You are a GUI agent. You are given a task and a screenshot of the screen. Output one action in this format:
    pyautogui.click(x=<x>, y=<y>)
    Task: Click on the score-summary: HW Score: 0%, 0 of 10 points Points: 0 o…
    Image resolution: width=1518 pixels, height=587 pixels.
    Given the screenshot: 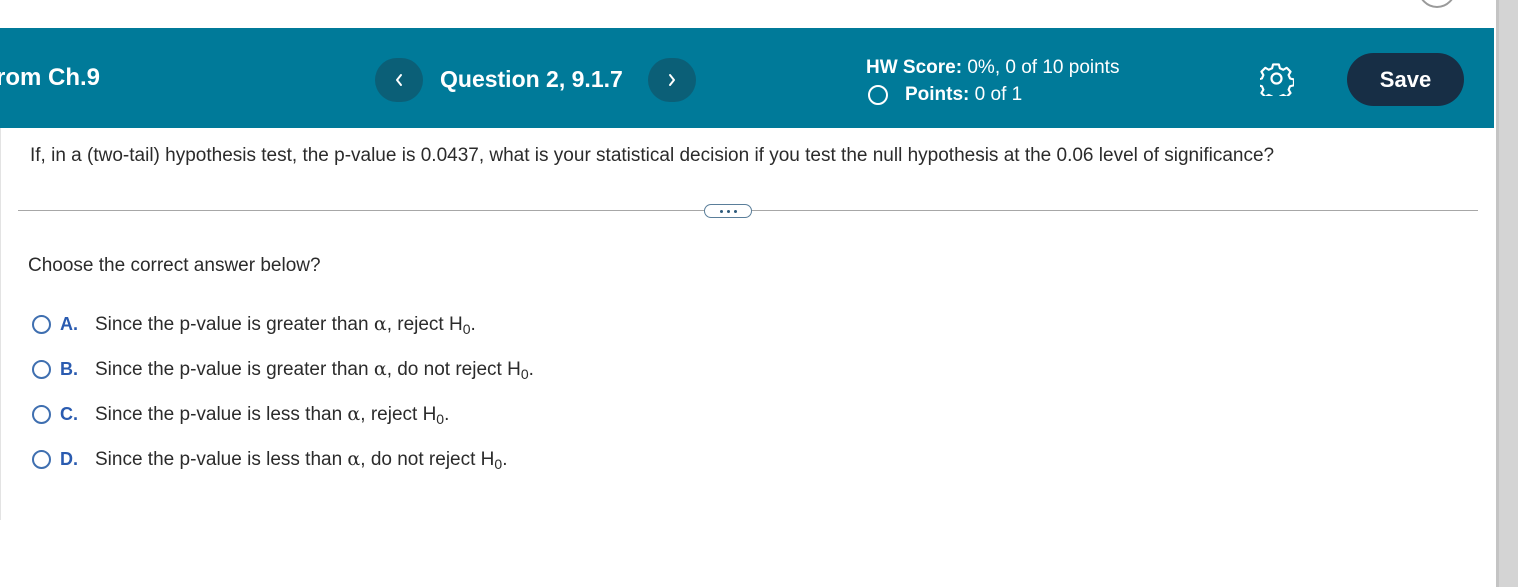 What is the action you would take?
    pyautogui.click(x=992, y=81)
    